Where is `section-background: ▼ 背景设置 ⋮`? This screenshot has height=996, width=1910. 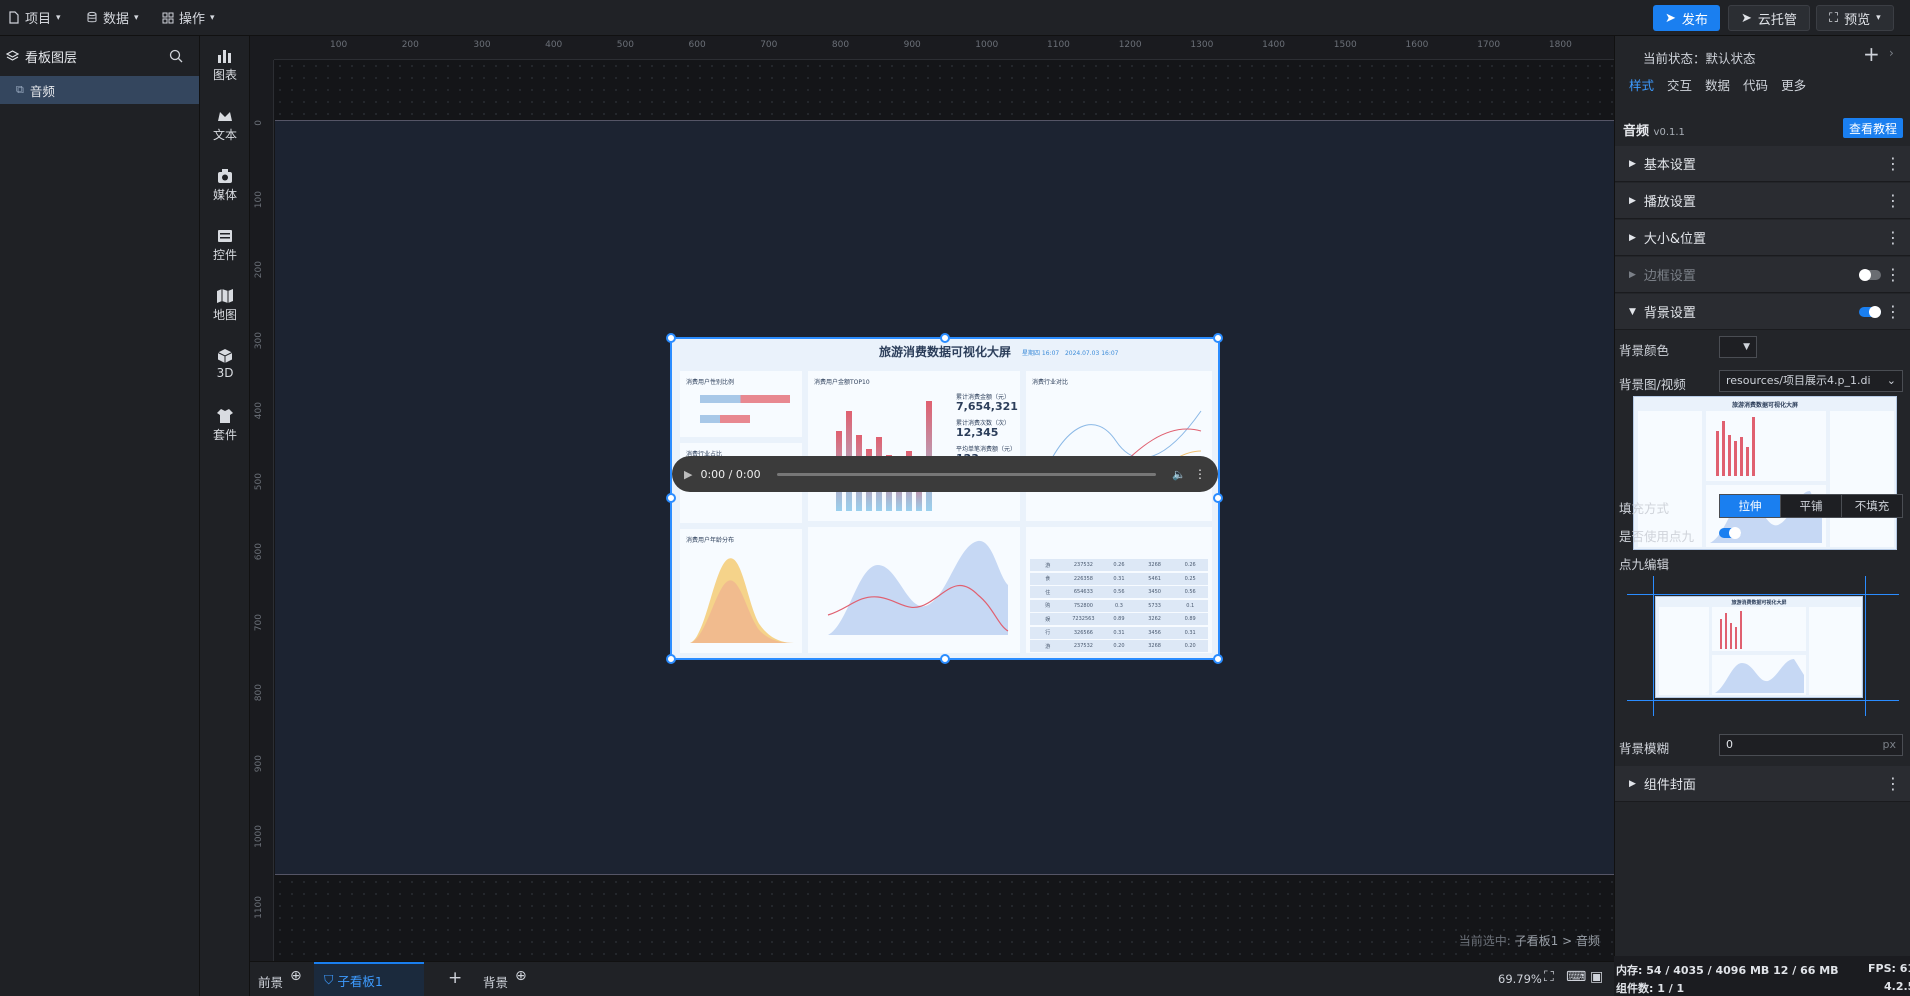
section-background: ▼ 背景设置 ⋮ is located at coordinates (1762, 312).